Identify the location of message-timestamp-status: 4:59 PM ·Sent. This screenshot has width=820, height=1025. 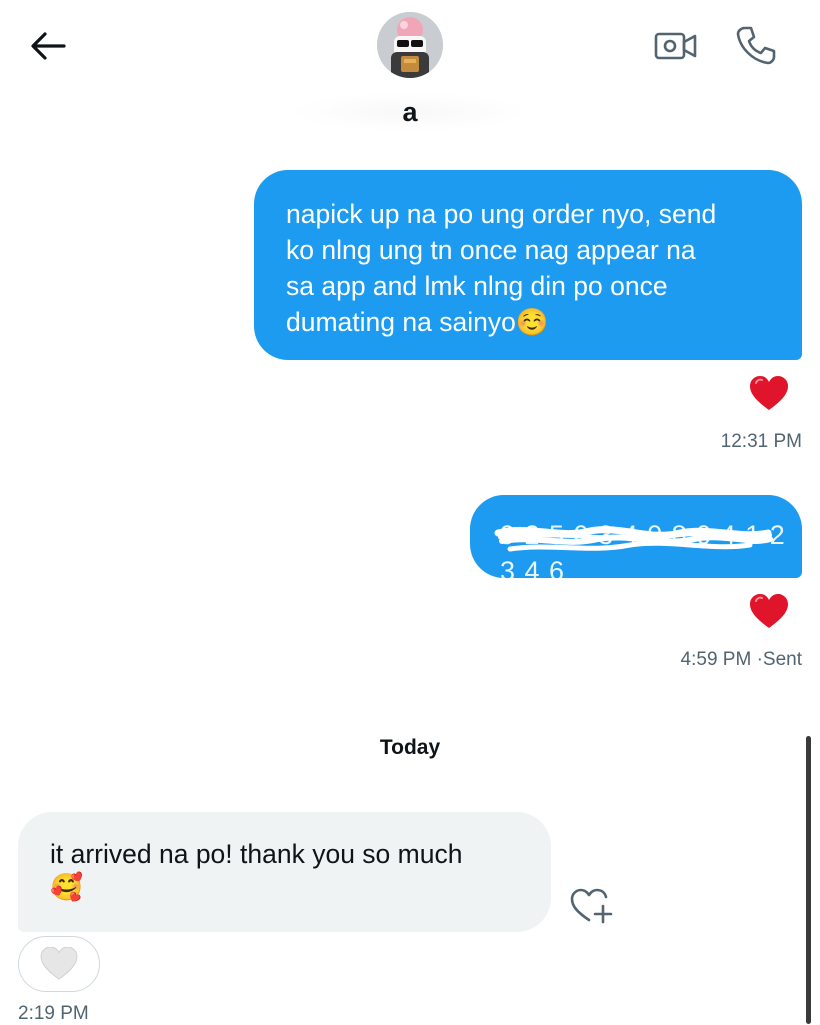
(651, 660).